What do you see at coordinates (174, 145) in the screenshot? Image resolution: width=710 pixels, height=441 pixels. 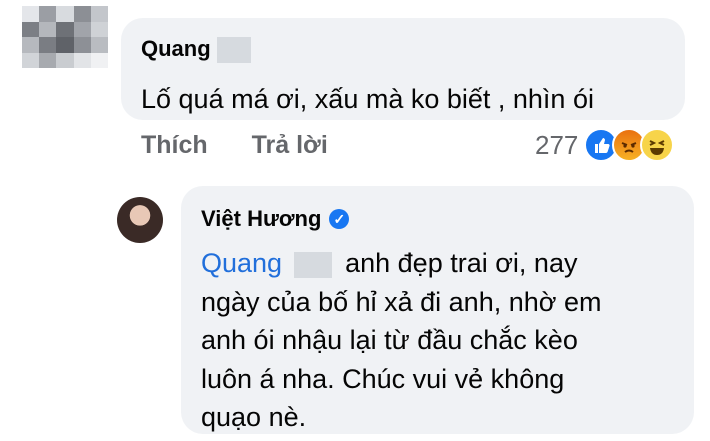 I see `like-button: Thích` at bounding box center [174, 145].